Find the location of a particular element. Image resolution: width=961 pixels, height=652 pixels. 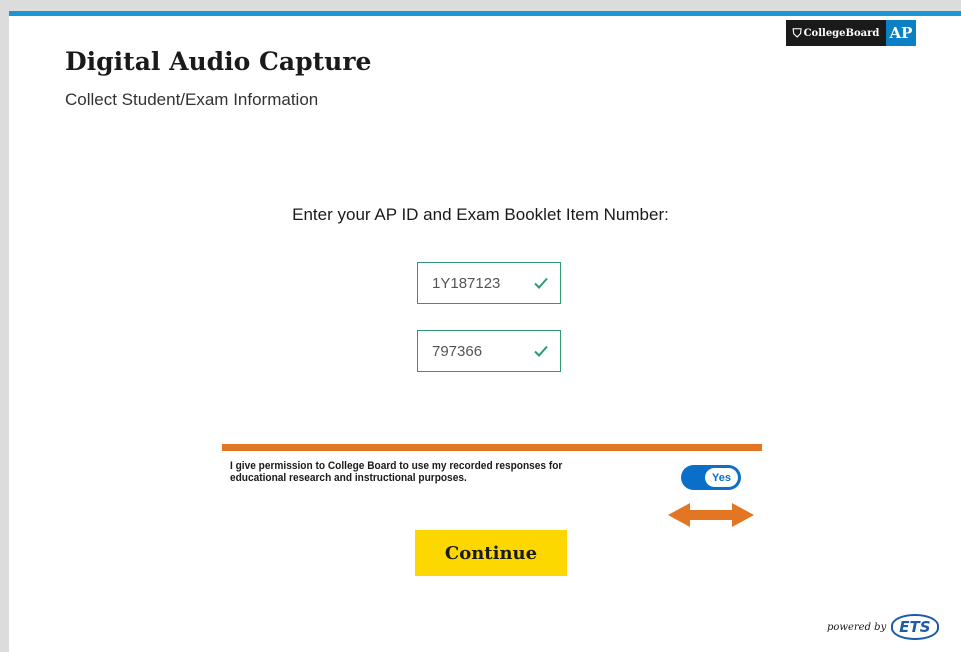

collegeboard-text: CollegeBoard is located at coordinates (841, 33).